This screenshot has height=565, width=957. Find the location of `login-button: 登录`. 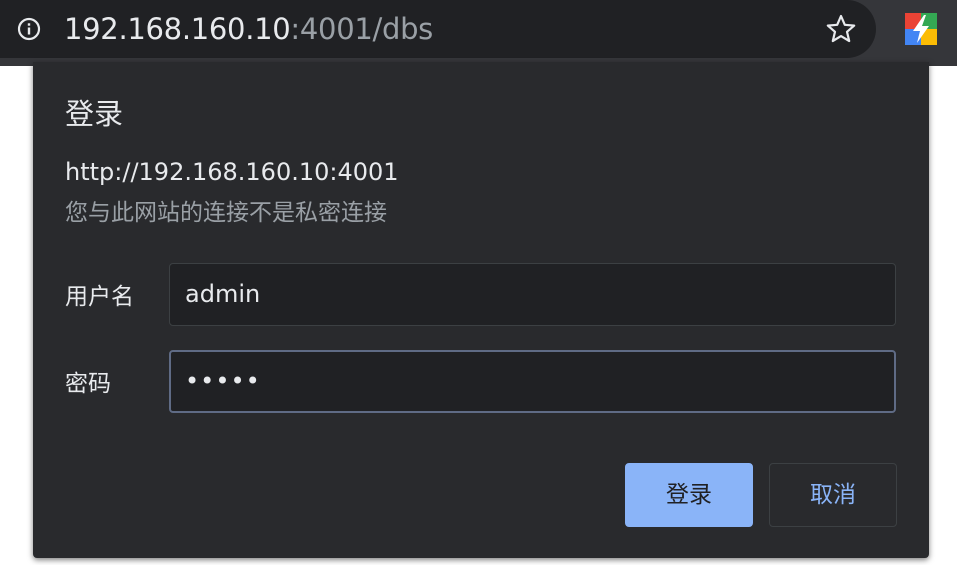

login-button: 登录 is located at coordinates (689, 495).